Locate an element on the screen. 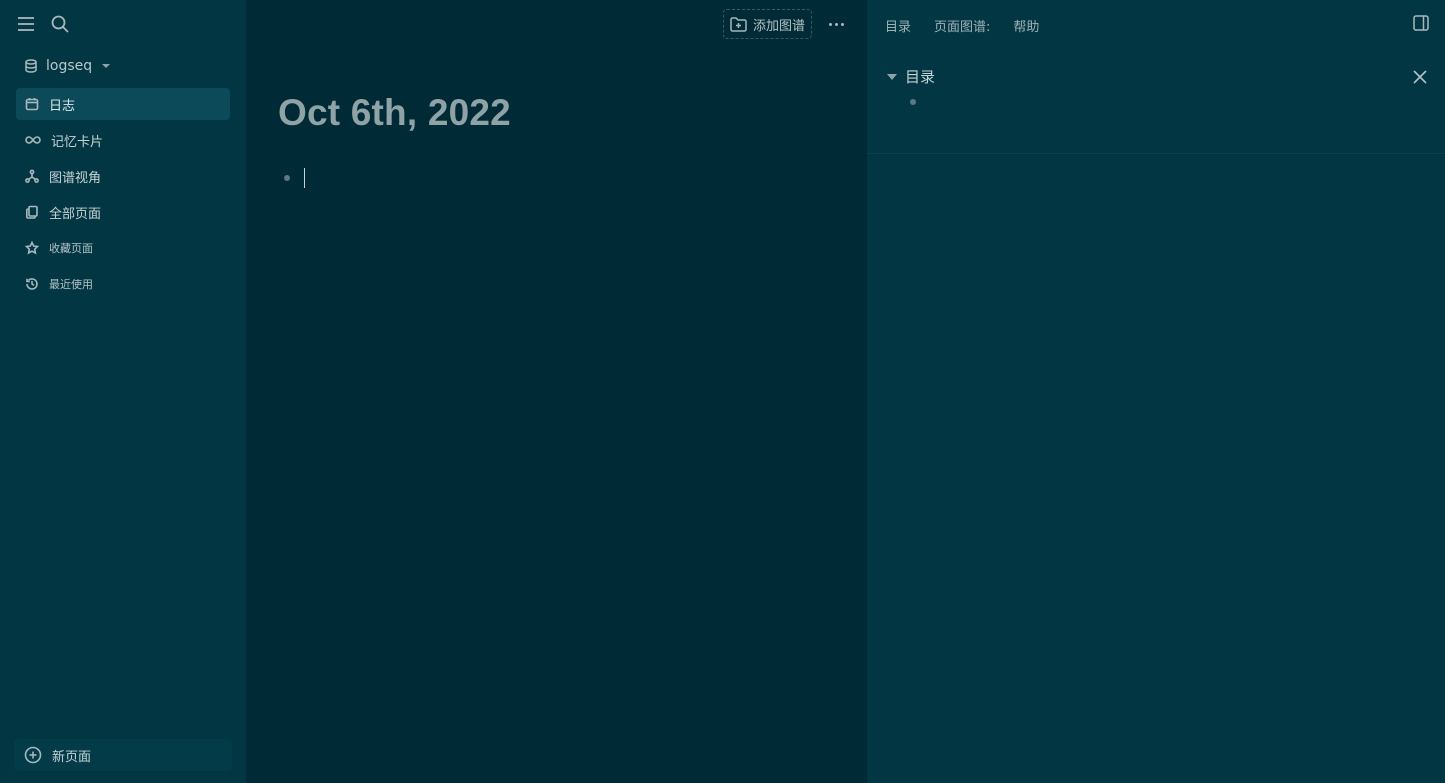 The width and height of the screenshot is (1445, 783). contents-block-bullet is located at coordinates (913, 102).